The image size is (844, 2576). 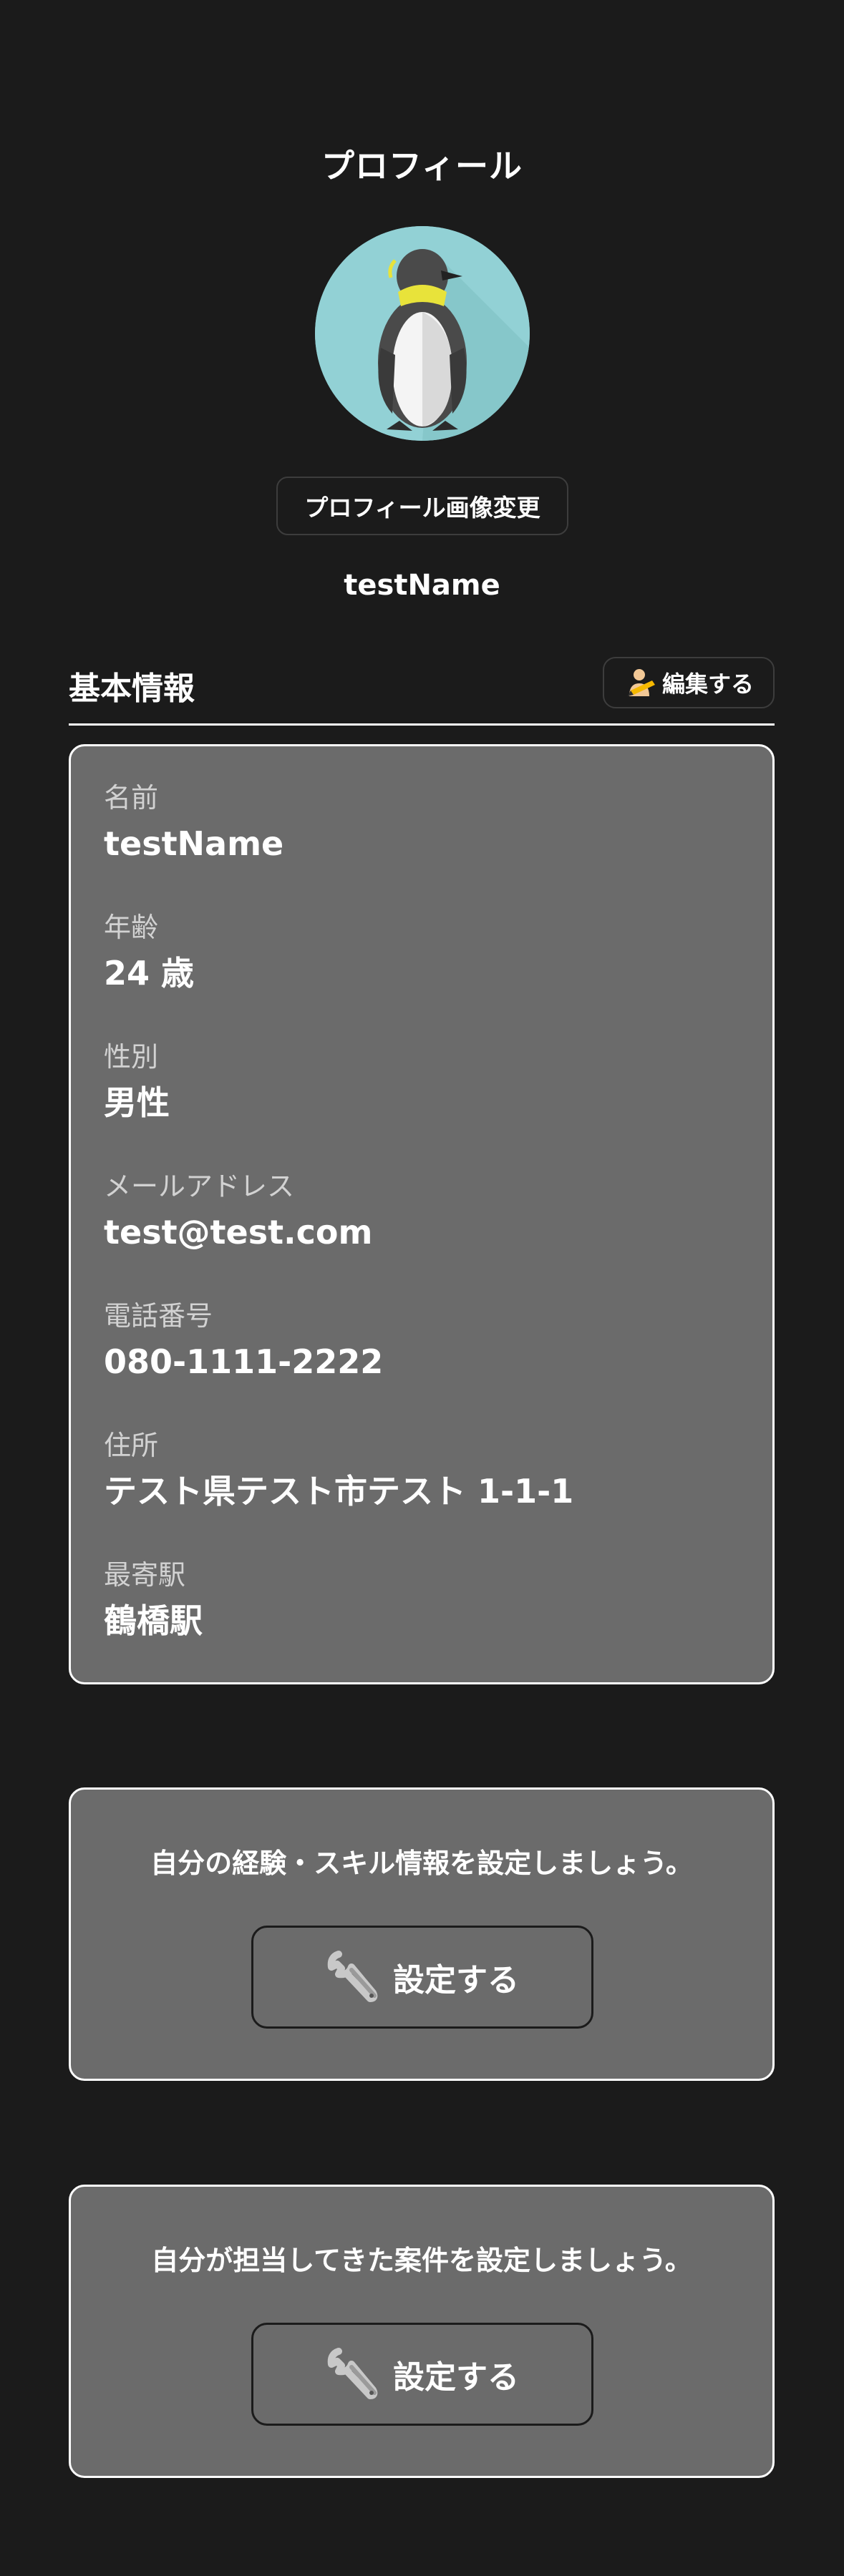 I want to click on info-label: 電話番号, so click(x=158, y=1316).